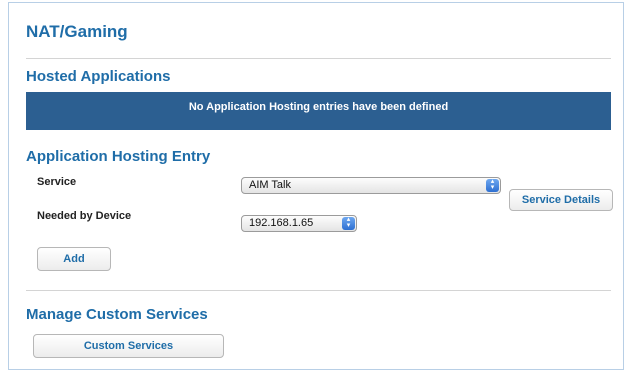 This screenshot has width=629, height=374. What do you see at coordinates (98, 76) in the screenshot?
I see `hosted-applications-heading: Hosted Applications` at bounding box center [98, 76].